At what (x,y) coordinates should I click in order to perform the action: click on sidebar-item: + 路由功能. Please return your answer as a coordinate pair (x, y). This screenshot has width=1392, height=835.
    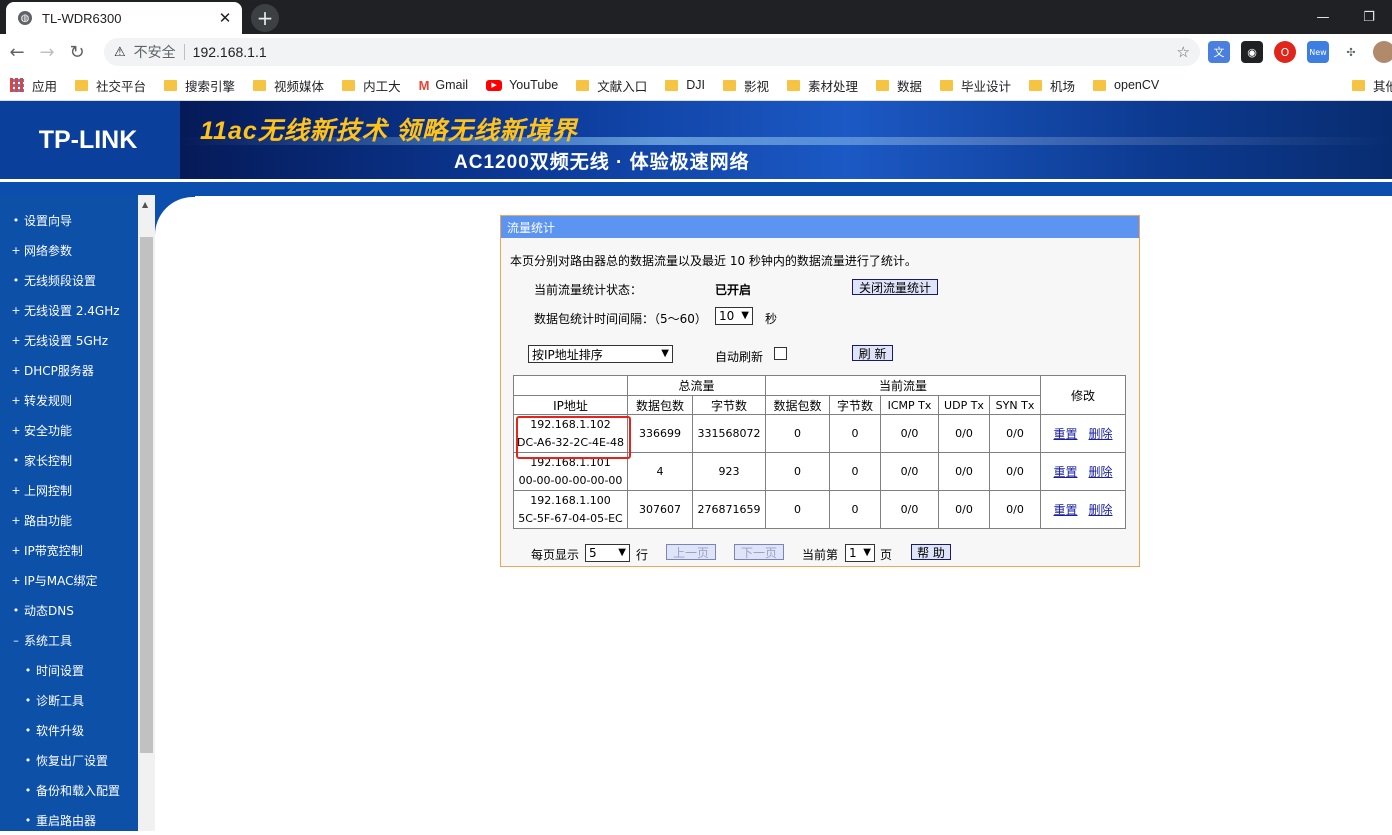
    Looking at the image, I should click on (69, 520).